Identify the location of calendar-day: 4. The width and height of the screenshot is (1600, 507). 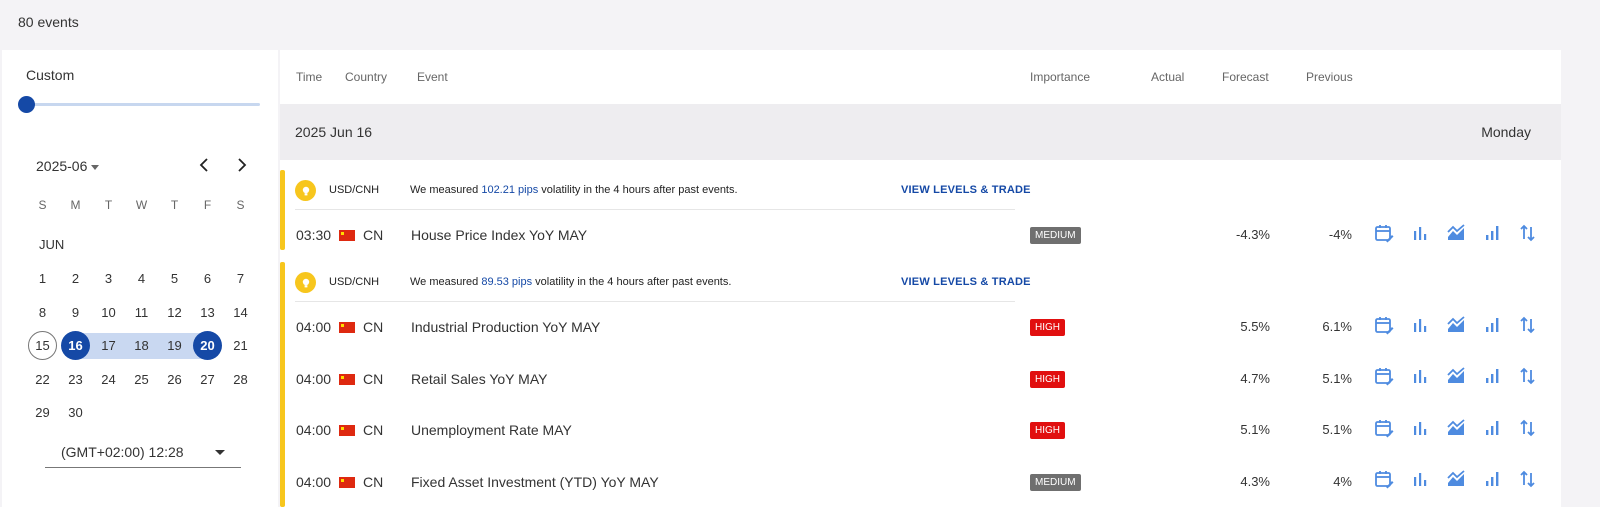
(141, 279).